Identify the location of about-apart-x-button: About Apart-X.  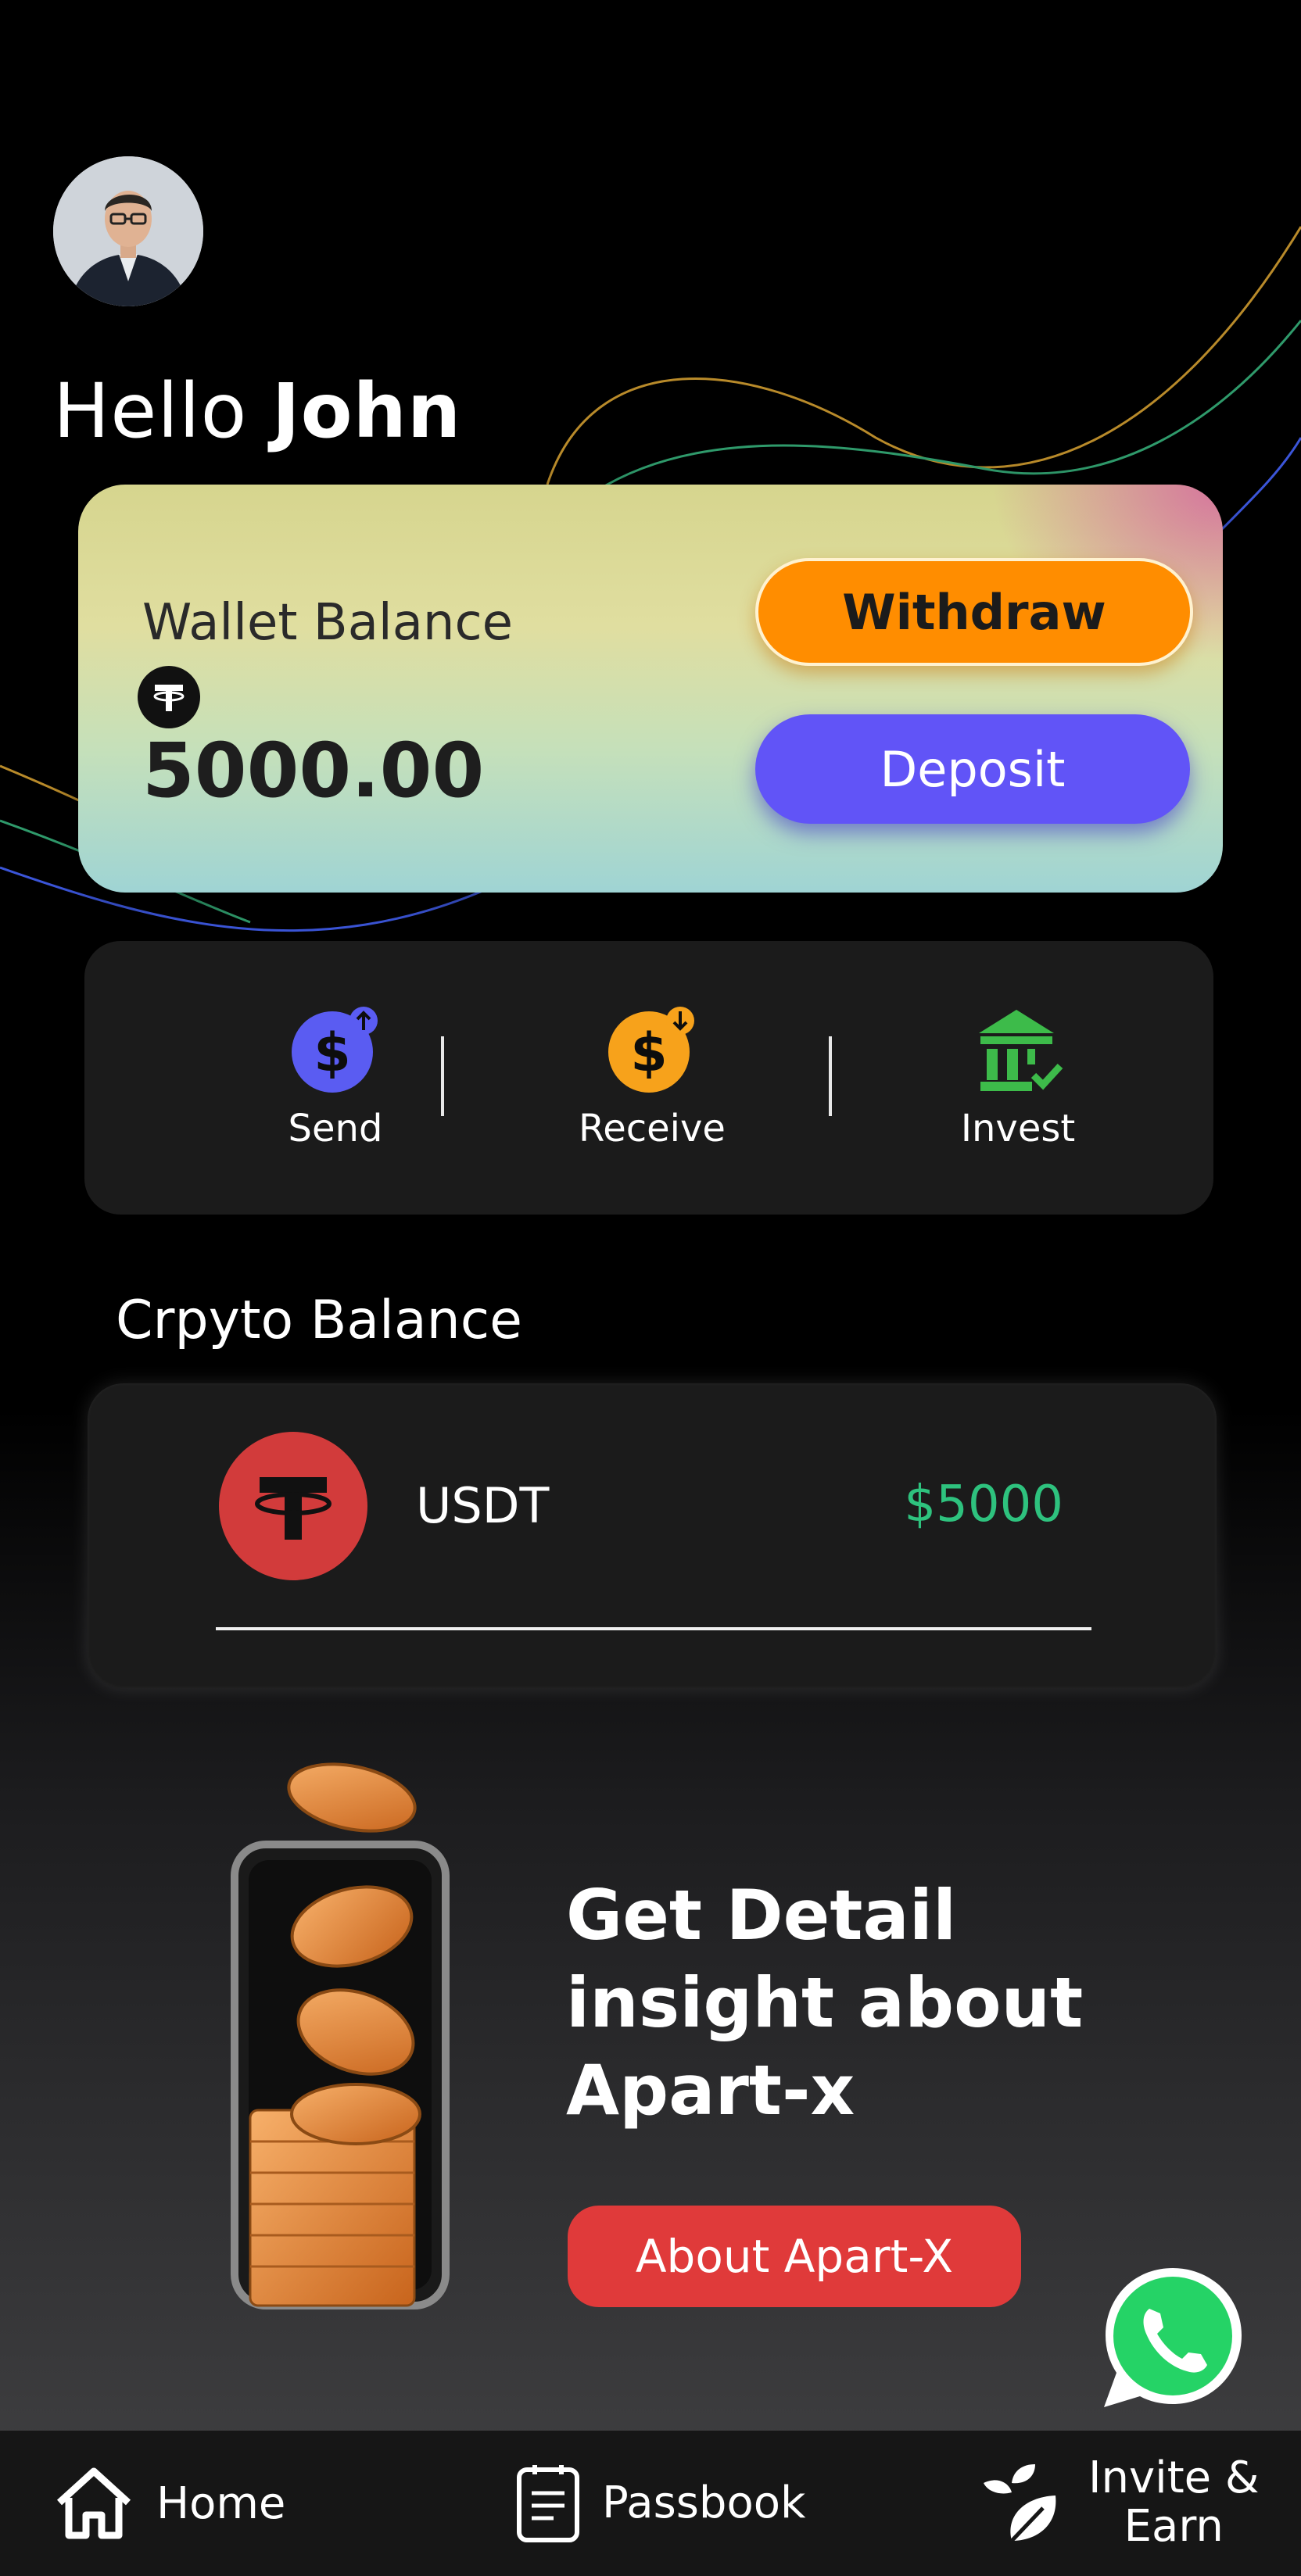
(794, 2256).